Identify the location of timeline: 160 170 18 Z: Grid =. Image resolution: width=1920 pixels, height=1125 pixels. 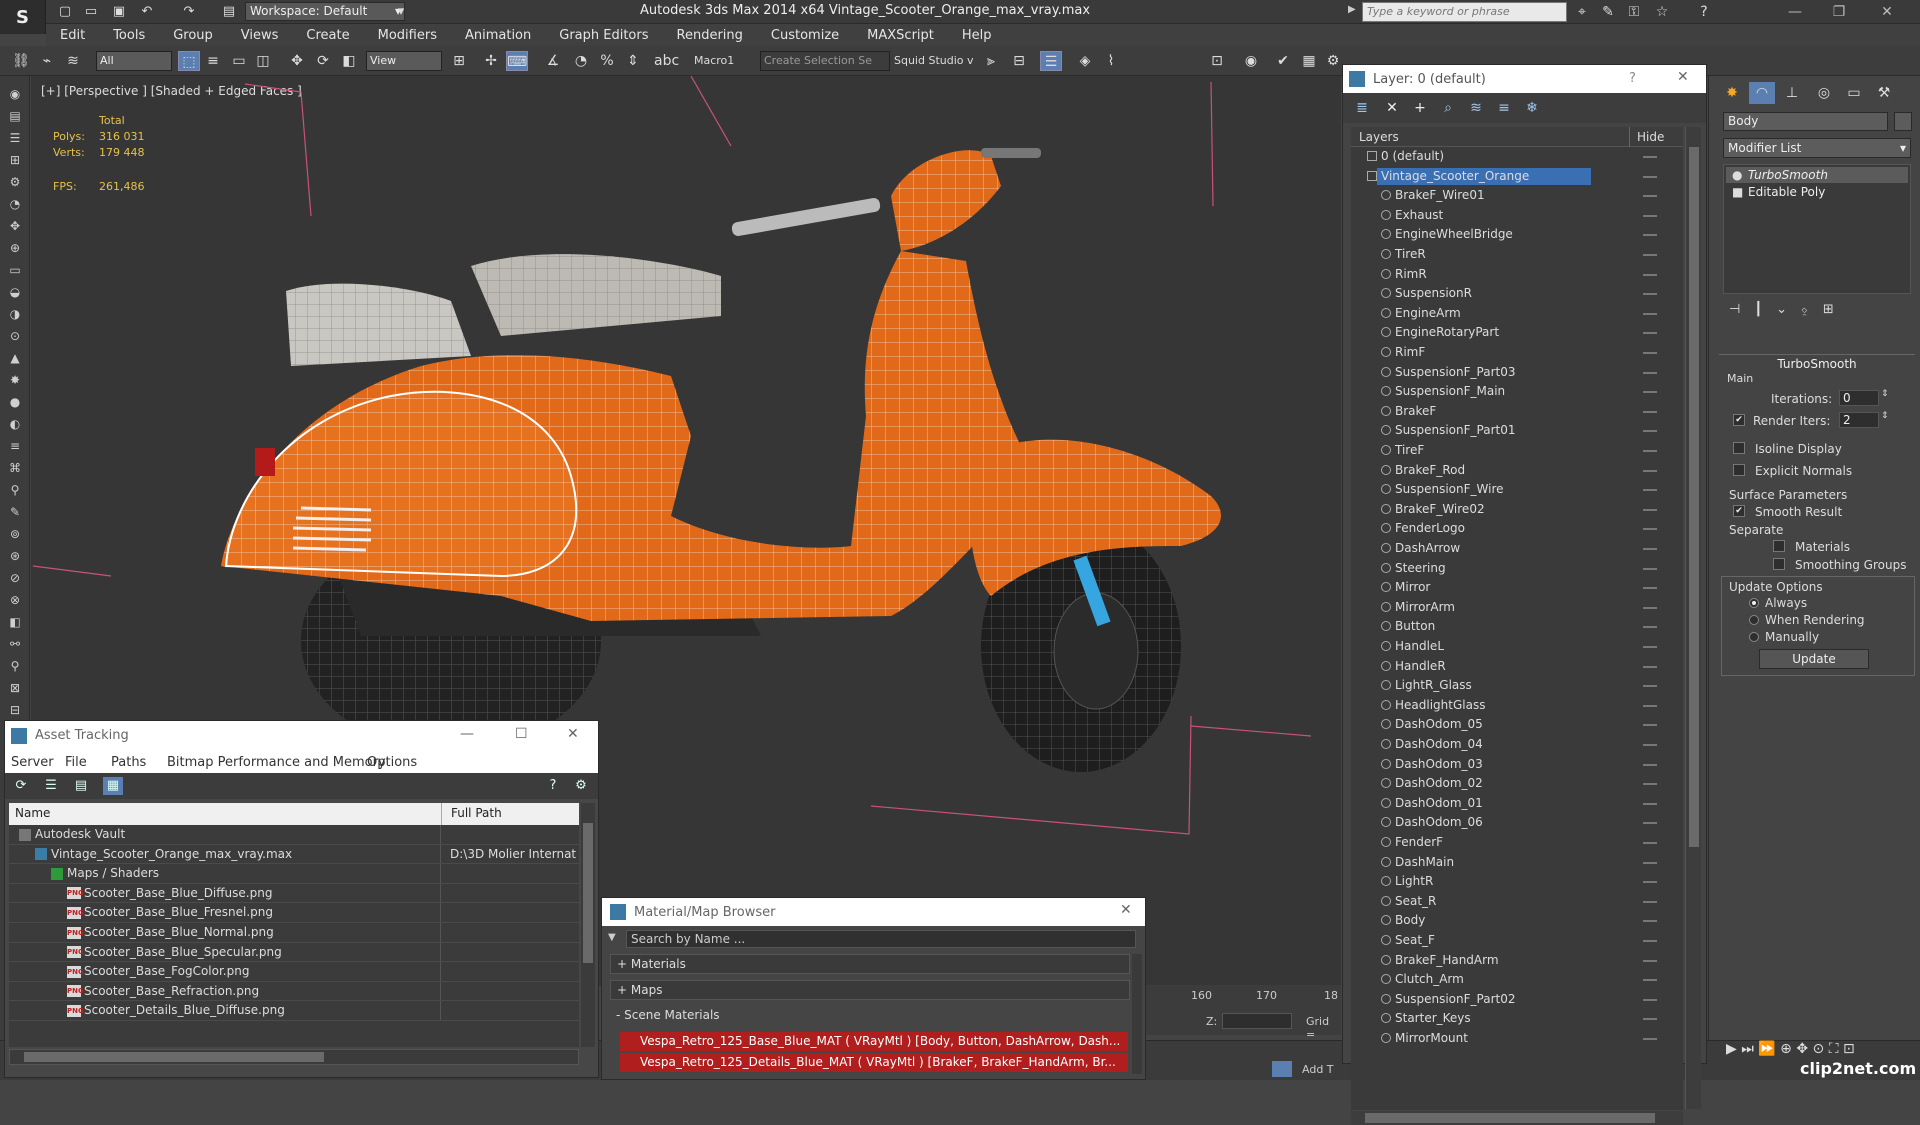
(1243, 1013).